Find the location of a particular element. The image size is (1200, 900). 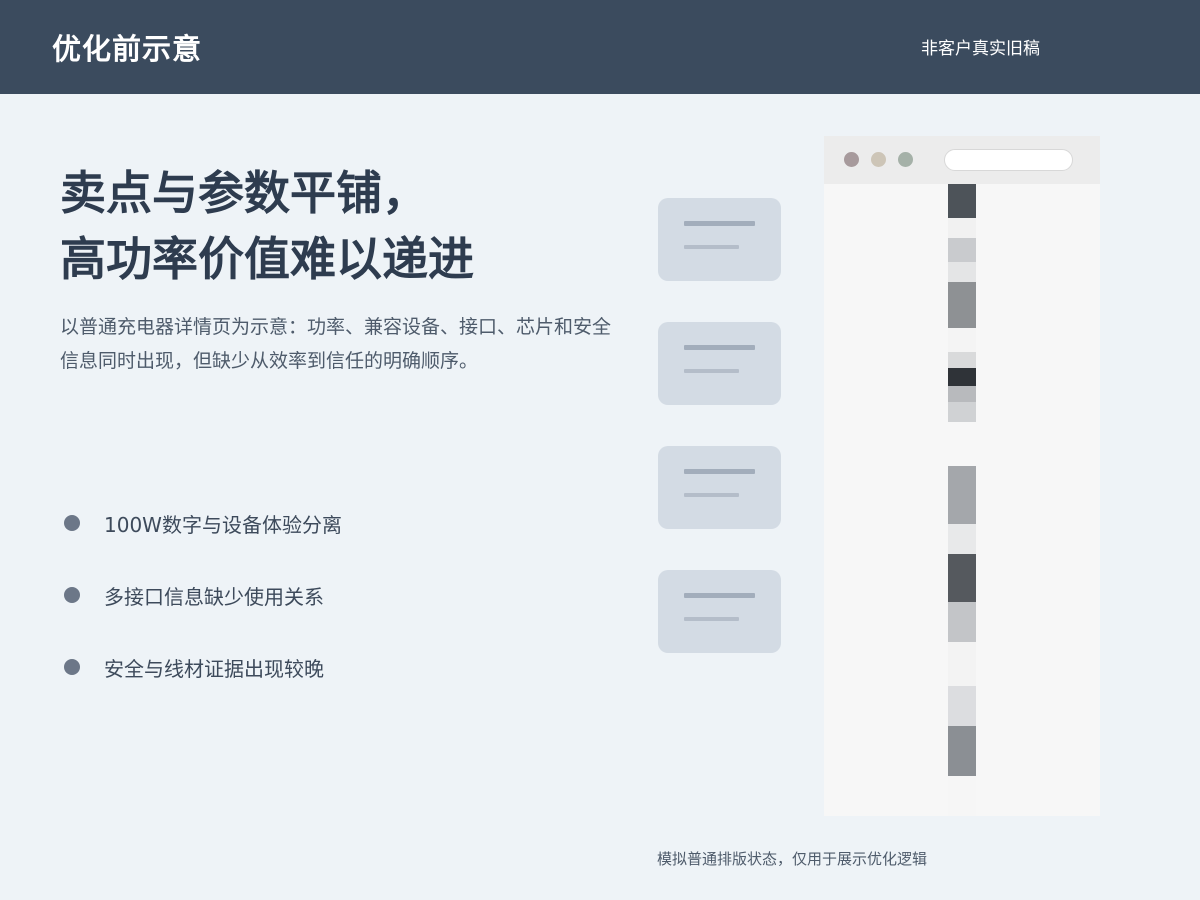

bullet-item: 100W数字与设备体验分离 is located at coordinates (203, 523).